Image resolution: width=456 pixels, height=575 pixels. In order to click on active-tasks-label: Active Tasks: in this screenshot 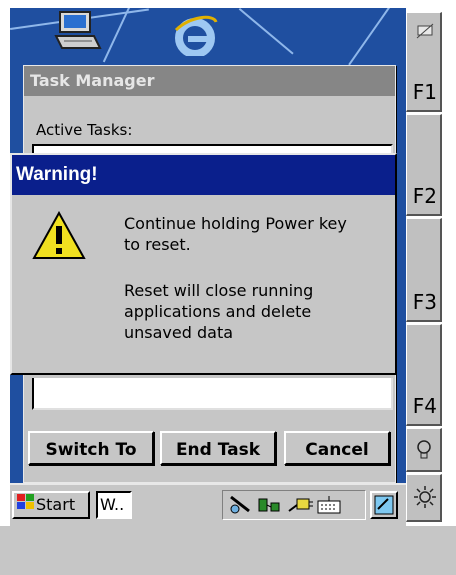, I will do `click(84, 130)`.